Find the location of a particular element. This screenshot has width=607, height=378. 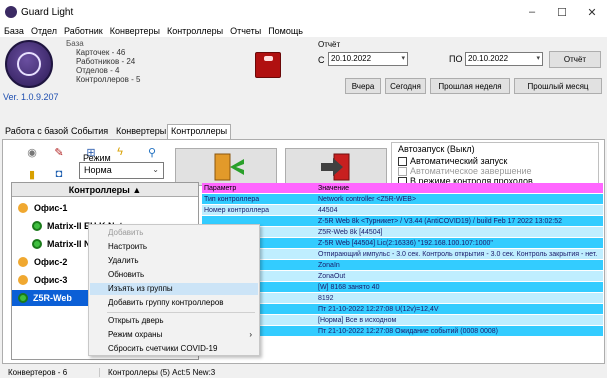

table-row: установки)Z5R-Web 8k [44504] is located at coordinates (402, 232).